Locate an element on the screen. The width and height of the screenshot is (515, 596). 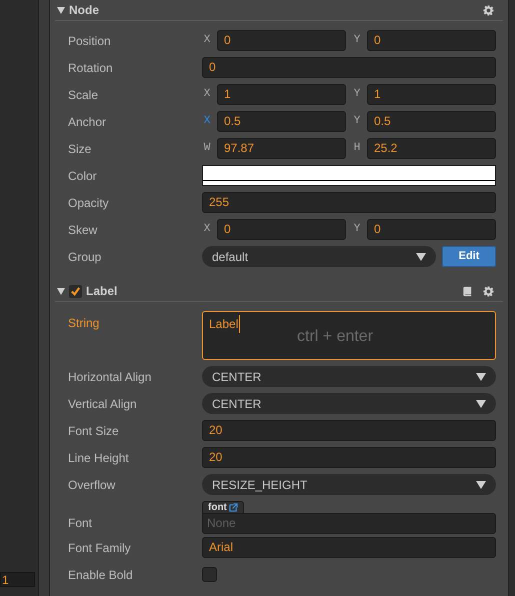
edit-button: Edit is located at coordinates (469, 256).